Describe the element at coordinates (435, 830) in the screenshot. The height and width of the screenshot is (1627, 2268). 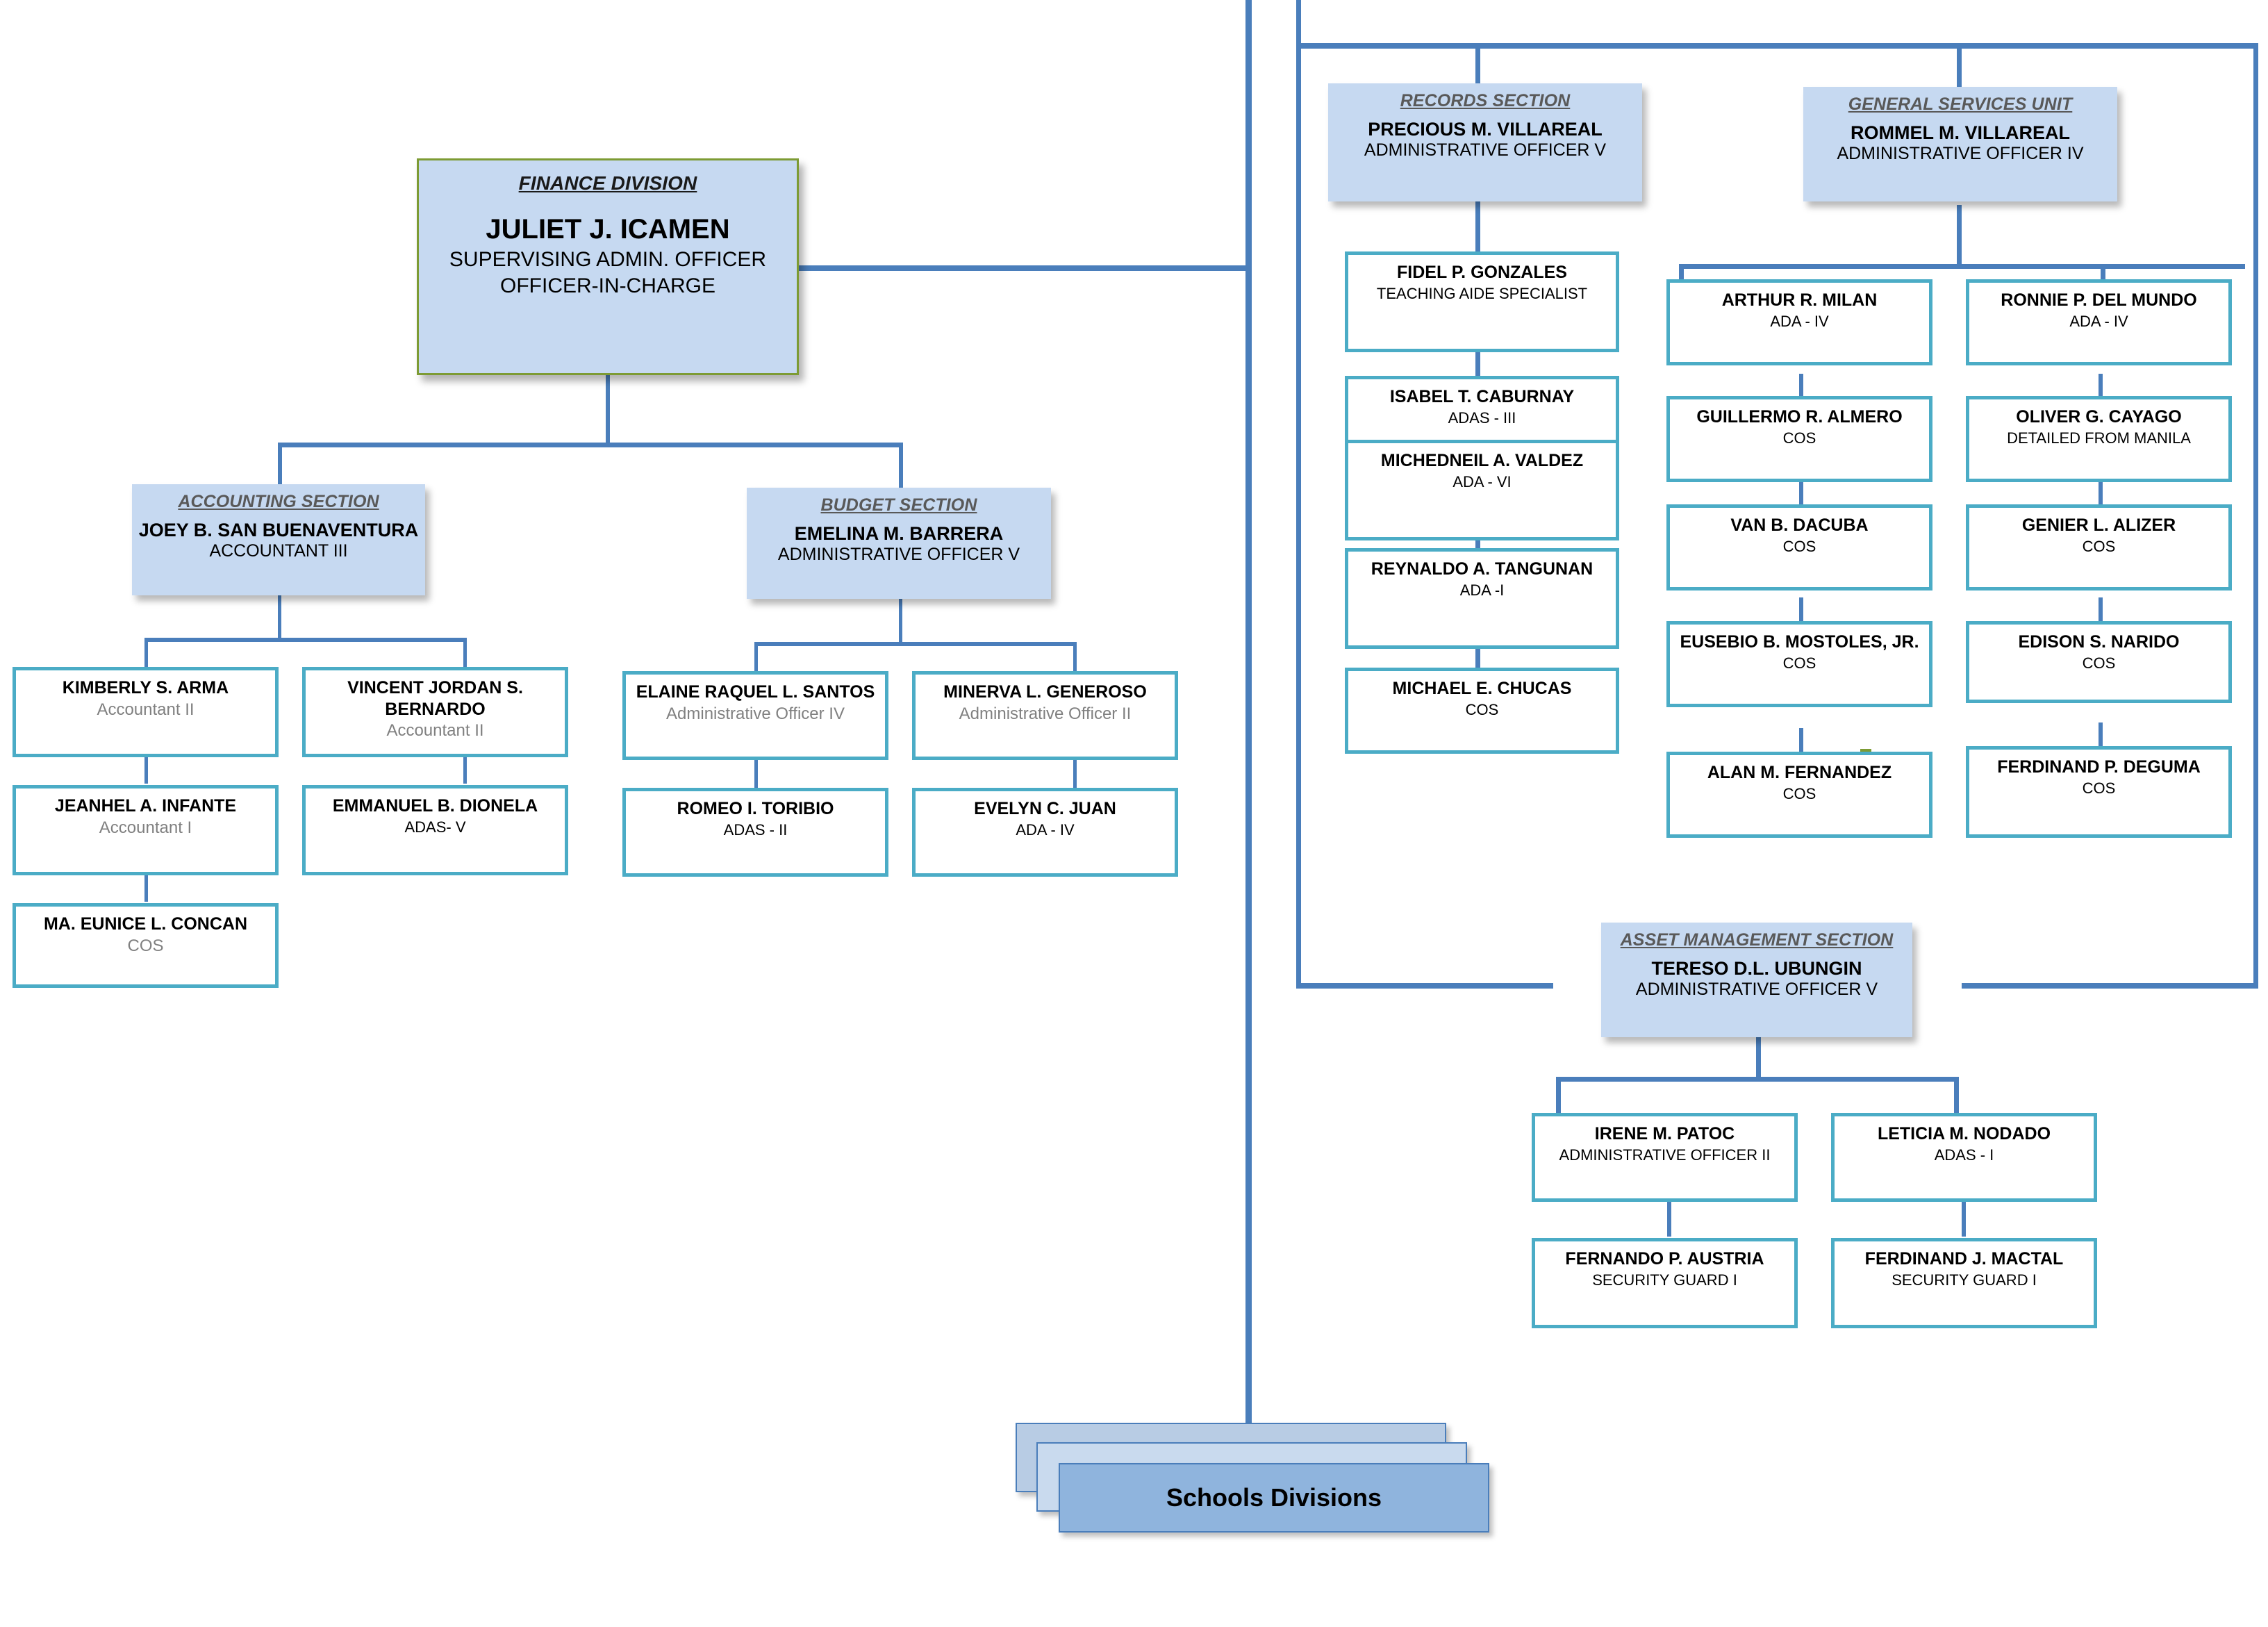
I see `node-accounting-right-2: EMMANUEL B. DIONELA ADAS- V` at that location.